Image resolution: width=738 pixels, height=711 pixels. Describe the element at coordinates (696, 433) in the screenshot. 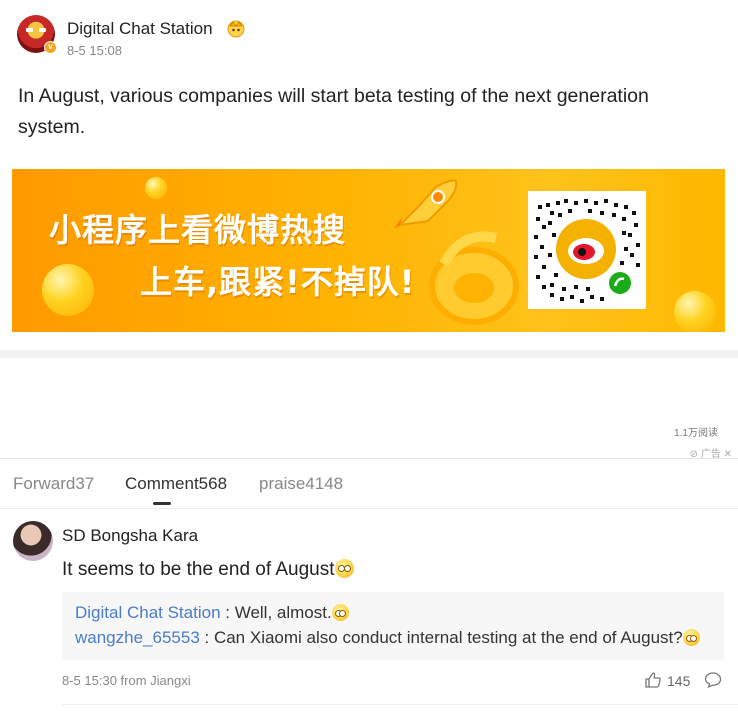

I see `read-count: 1.1万阅读` at that location.